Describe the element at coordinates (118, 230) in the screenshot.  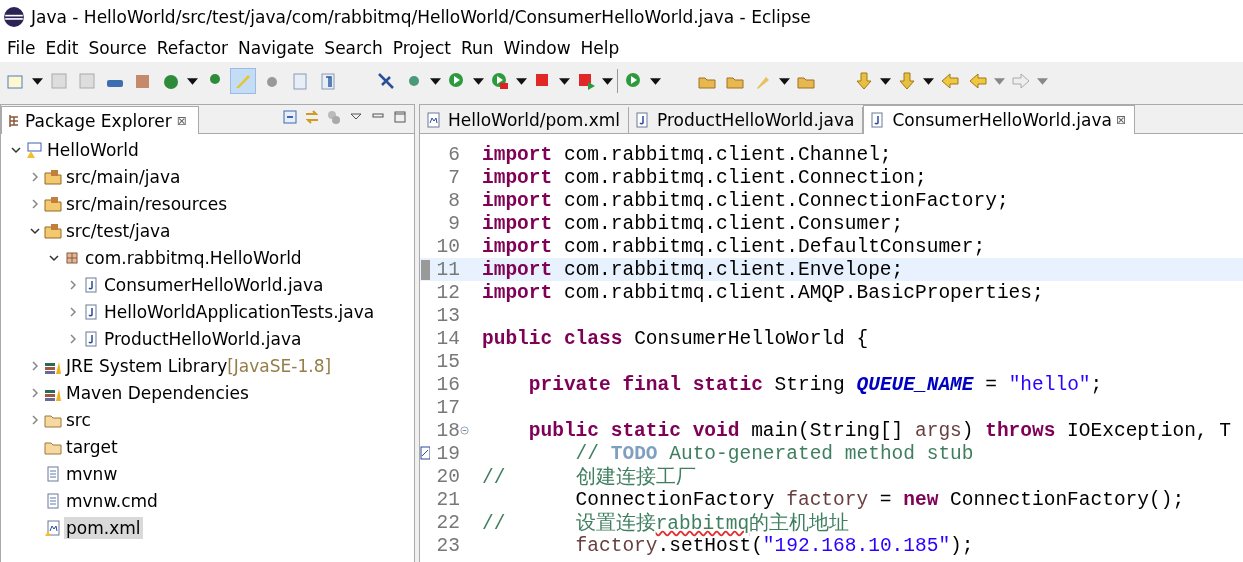
I see `tree-item: src/test/java` at that location.